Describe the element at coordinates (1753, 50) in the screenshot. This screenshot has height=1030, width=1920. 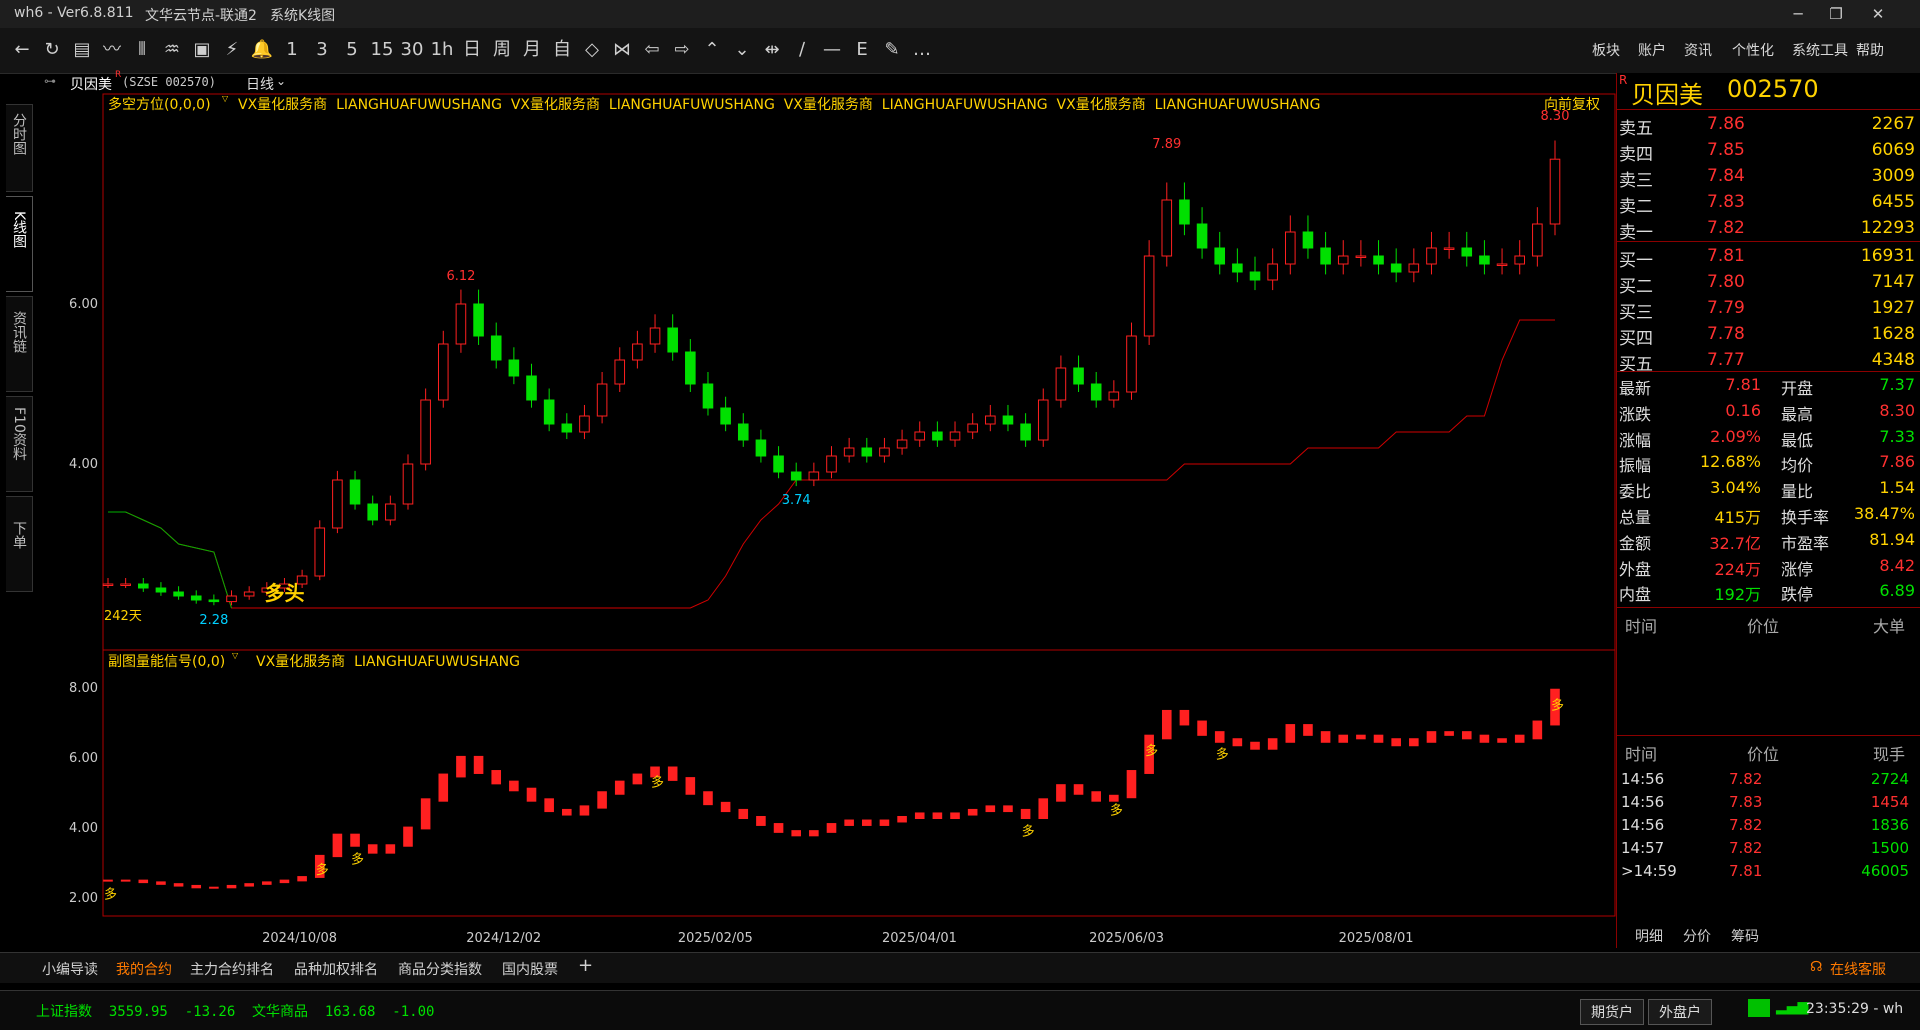
I see `menu-personalize: 个性化` at that location.